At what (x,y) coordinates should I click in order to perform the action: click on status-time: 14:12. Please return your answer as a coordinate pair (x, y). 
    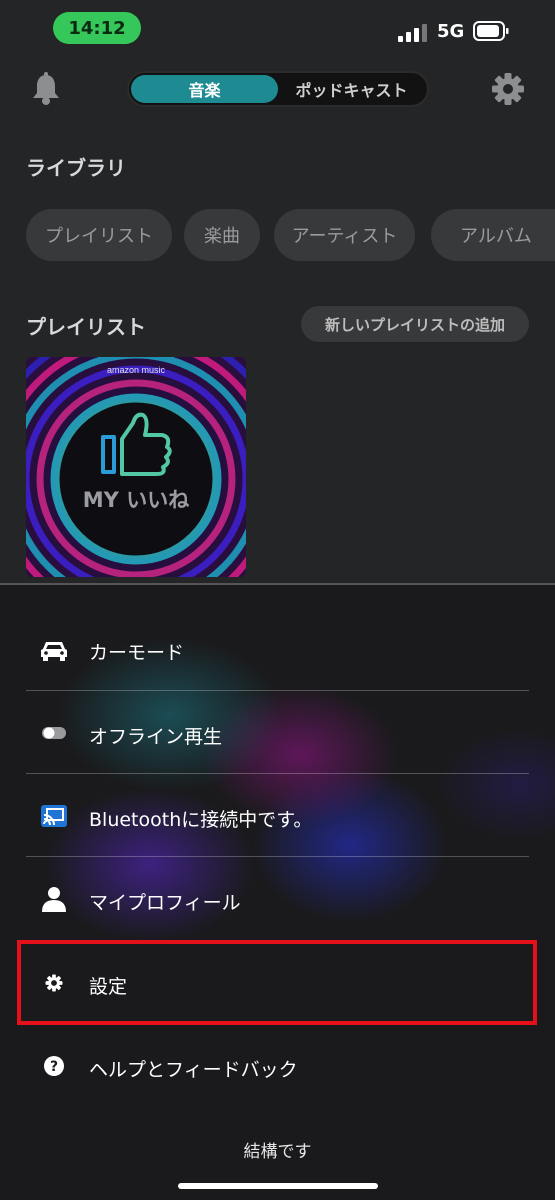
    Looking at the image, I should click on (97, 28).